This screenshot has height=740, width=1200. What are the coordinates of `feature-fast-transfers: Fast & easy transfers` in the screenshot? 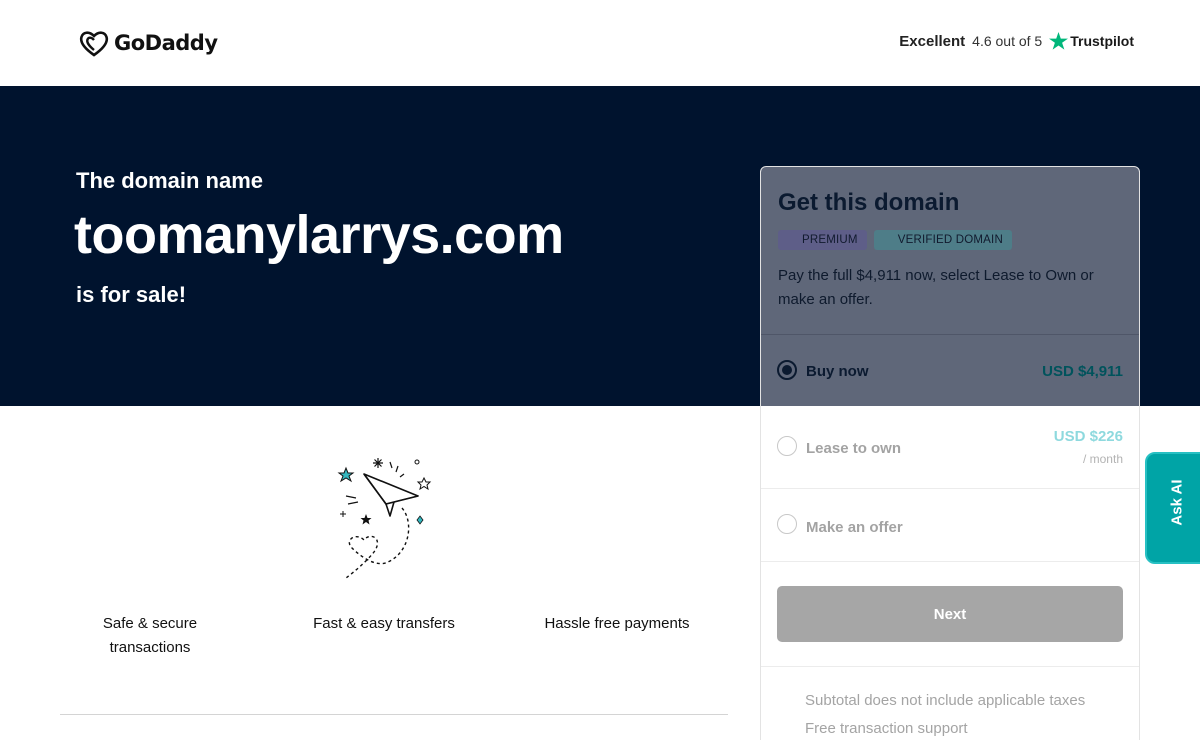 It's located at (384, 624).